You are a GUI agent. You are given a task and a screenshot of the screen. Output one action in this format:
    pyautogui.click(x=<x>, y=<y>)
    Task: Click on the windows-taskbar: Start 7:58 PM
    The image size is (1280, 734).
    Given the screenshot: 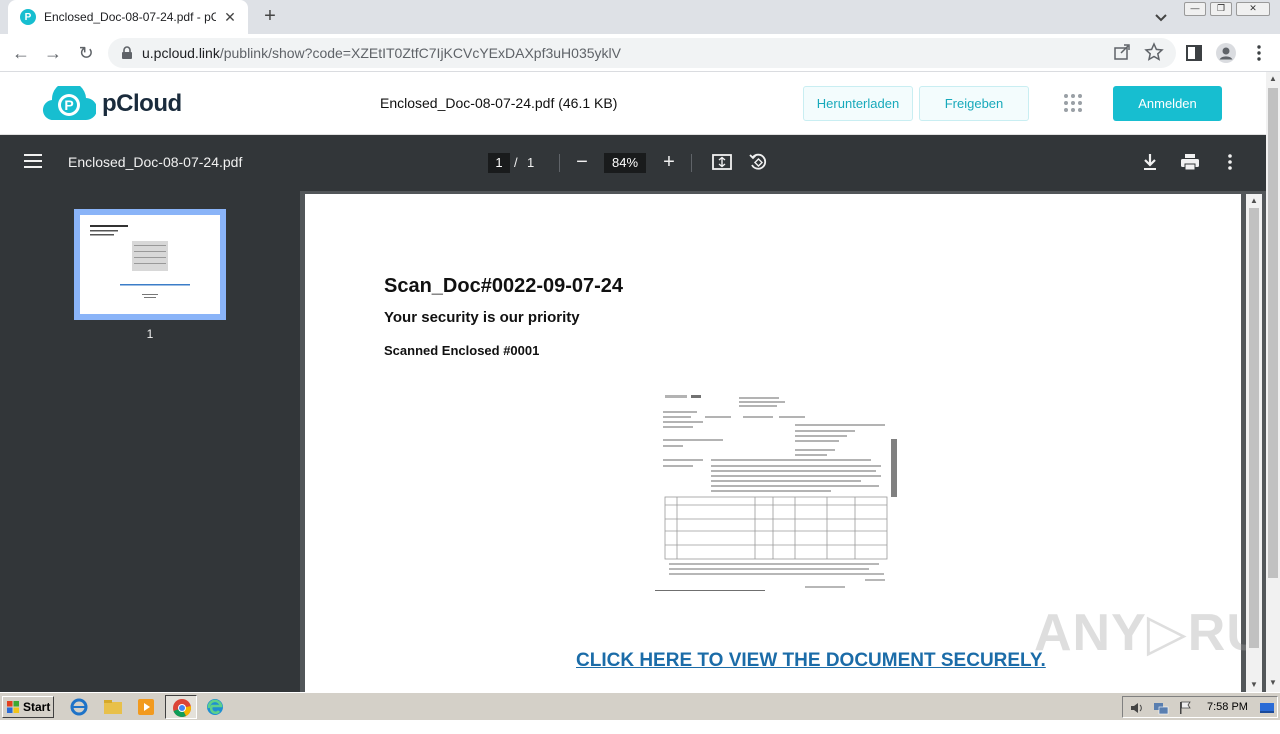 What is the action you would take?
    pyautogui.click(x=640, y=706)
    